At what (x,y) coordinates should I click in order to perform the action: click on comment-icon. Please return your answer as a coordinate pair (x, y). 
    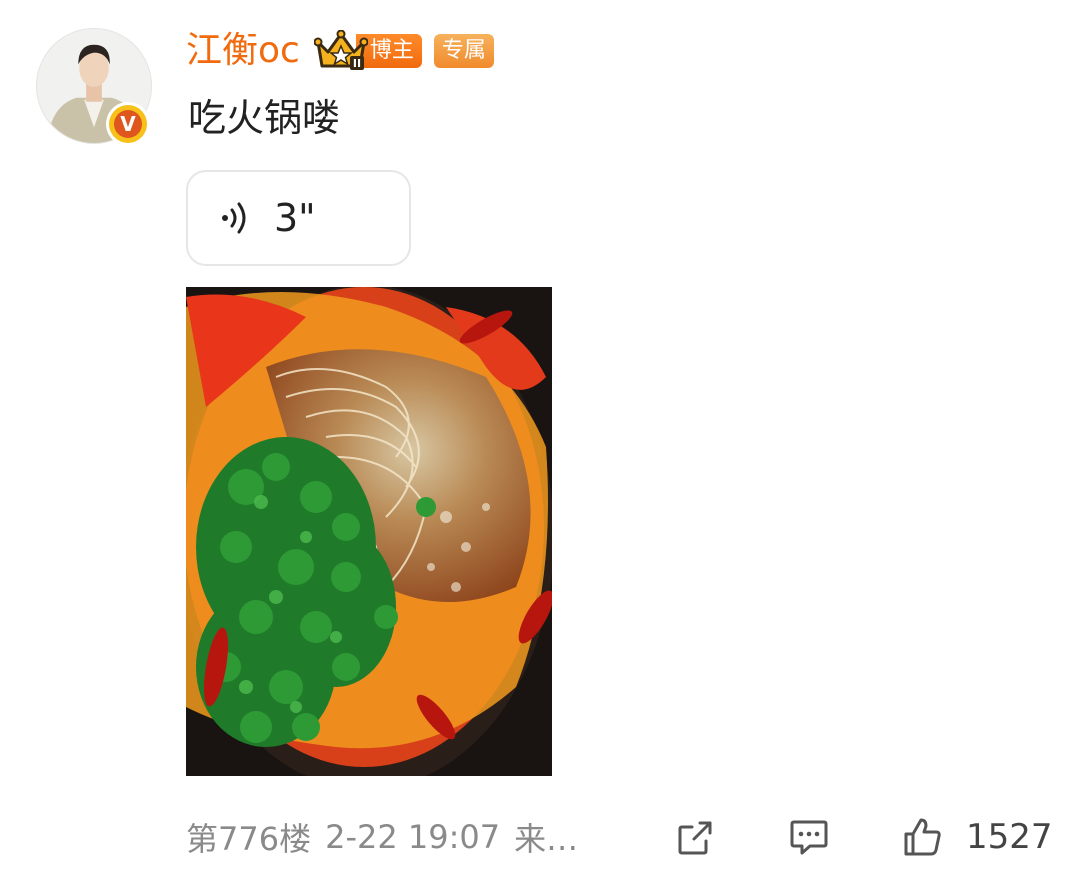
    Looking at the image, I should click on (809, 837).